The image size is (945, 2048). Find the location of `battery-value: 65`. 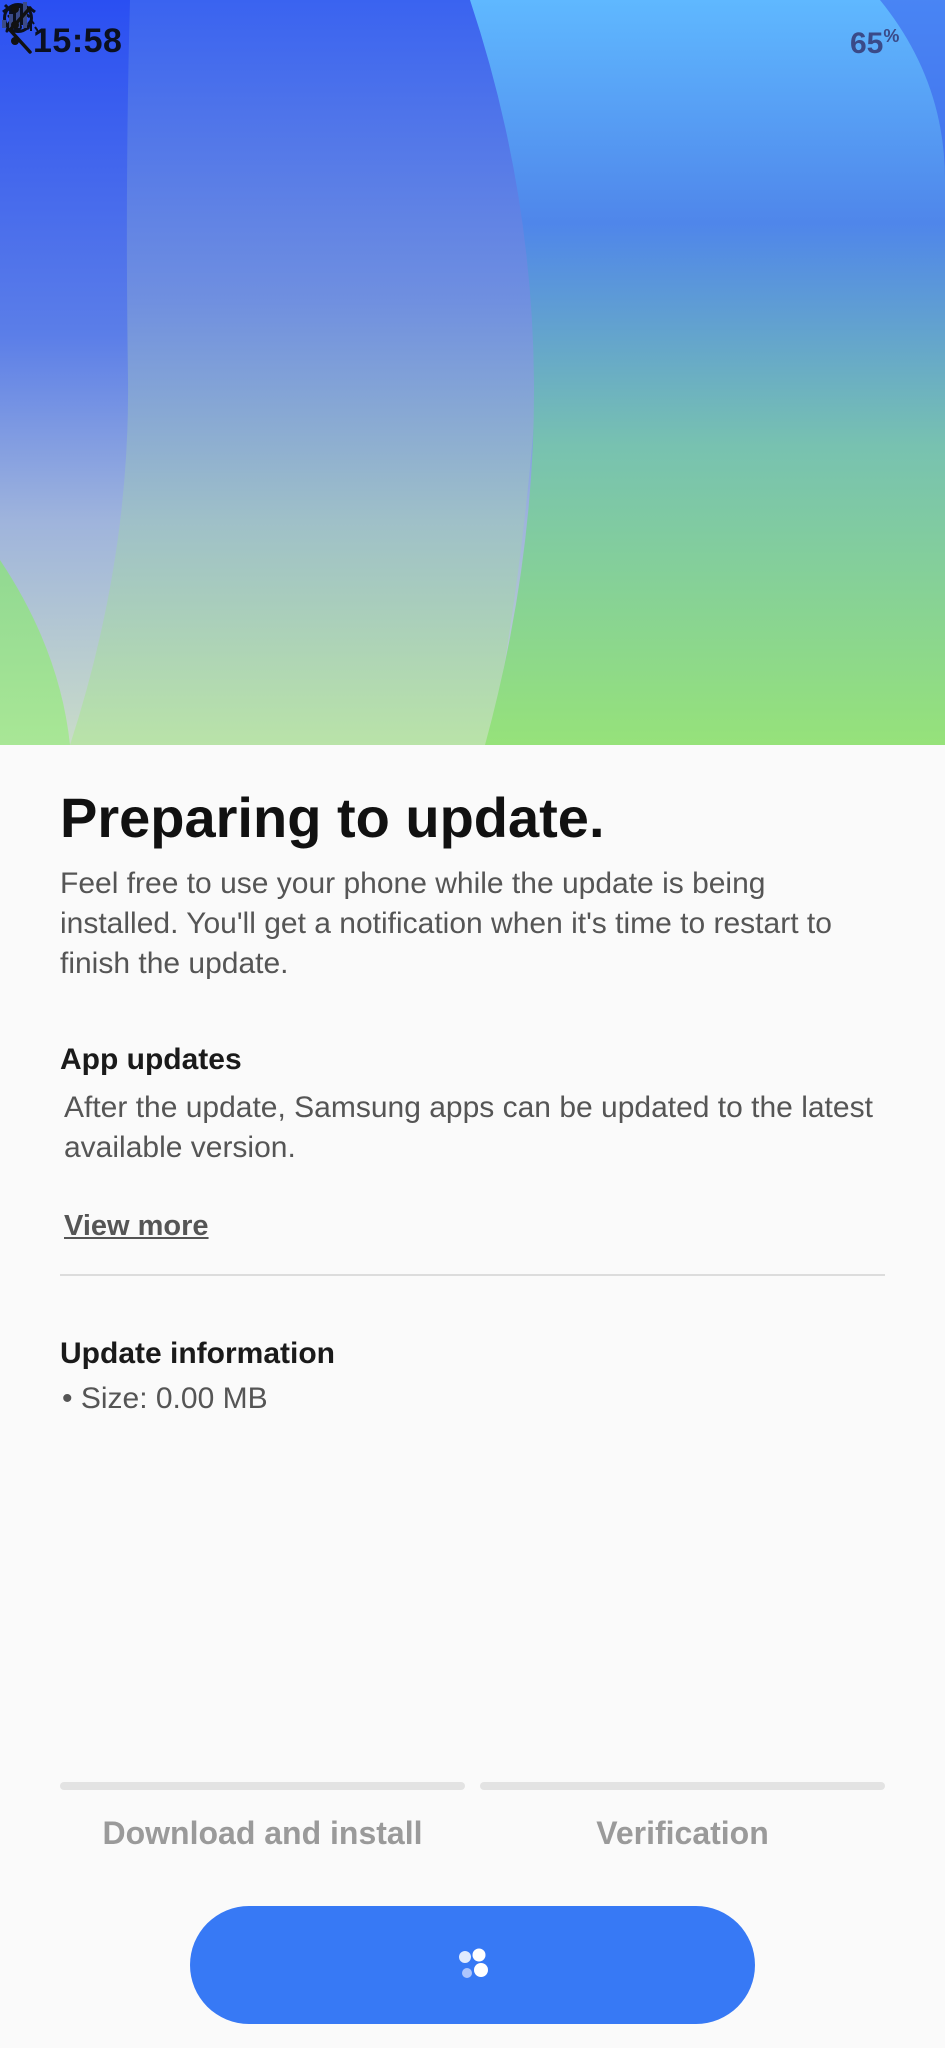

battery-value: 65 is located at coordinates (867, 43).